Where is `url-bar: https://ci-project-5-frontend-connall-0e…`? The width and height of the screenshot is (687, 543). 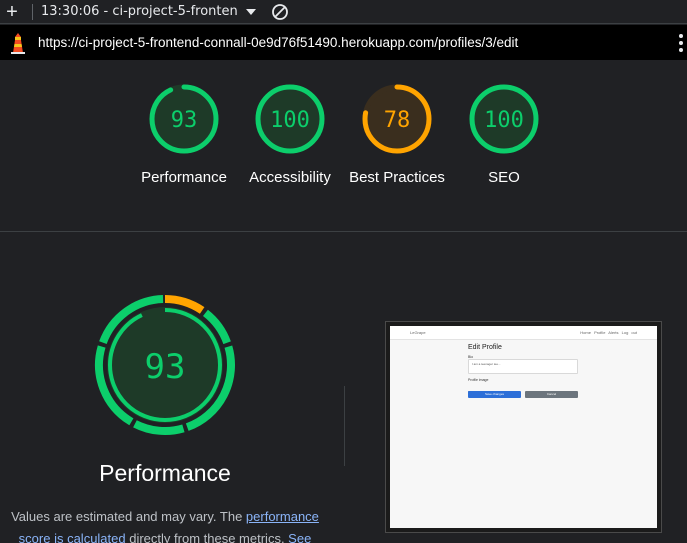
url-bar: https://ci-project-5-frontend-connall-0e… is located at coordinates (343, 42).